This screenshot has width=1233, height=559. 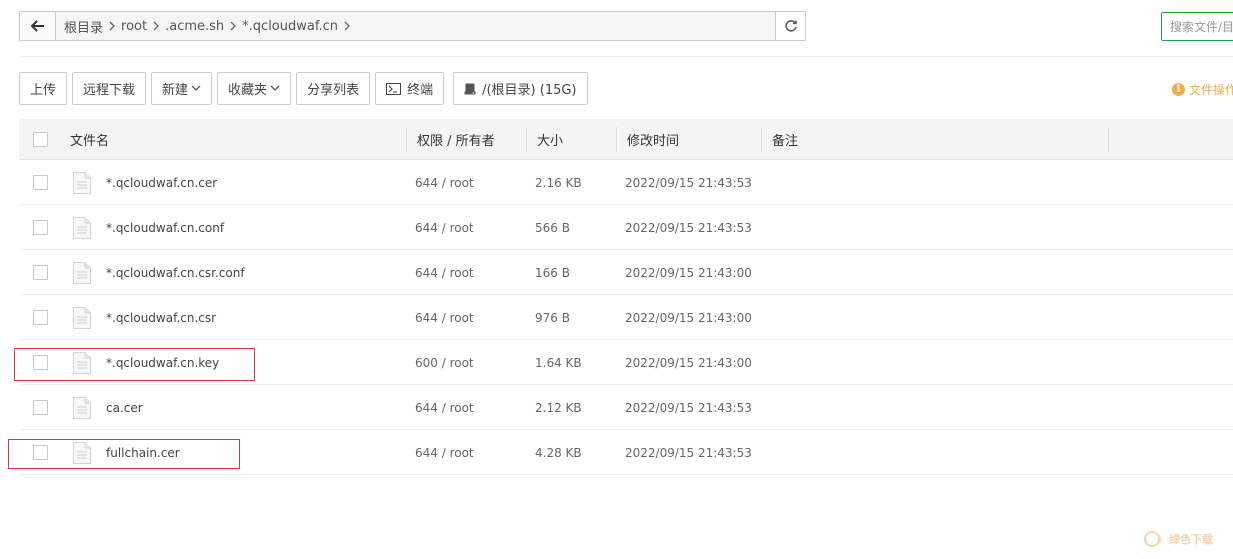 I want to click on info-icon: i, so click(x=1178, y=89).